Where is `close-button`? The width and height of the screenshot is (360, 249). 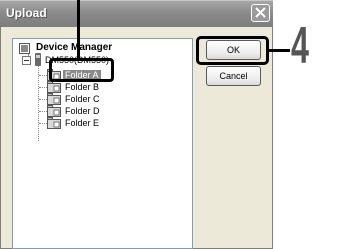 close-button is located at coordinates (260, 13).